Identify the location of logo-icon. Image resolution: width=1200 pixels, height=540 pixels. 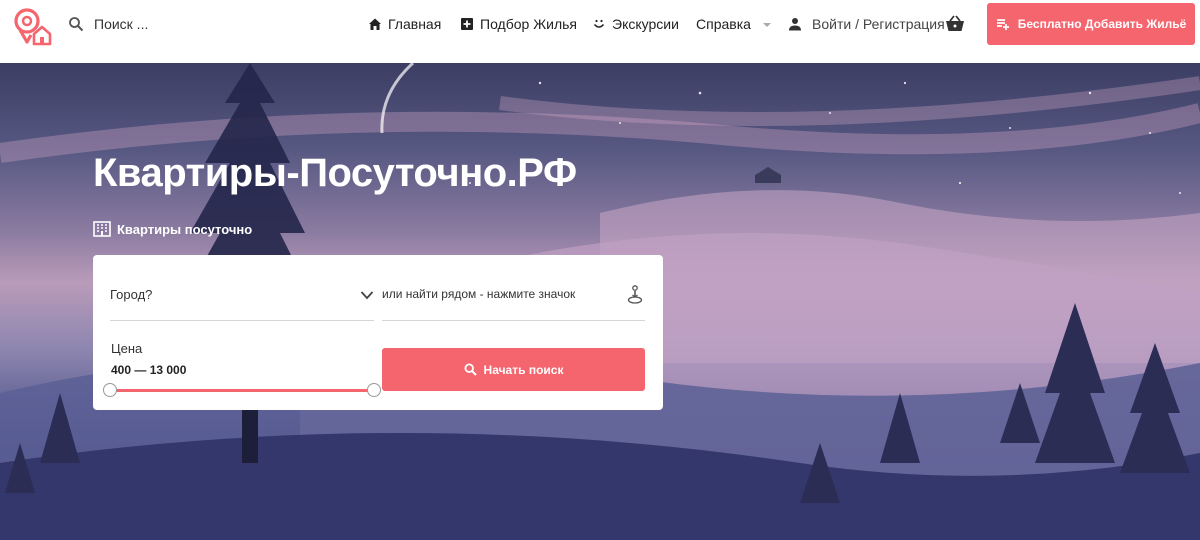
(32, 26).